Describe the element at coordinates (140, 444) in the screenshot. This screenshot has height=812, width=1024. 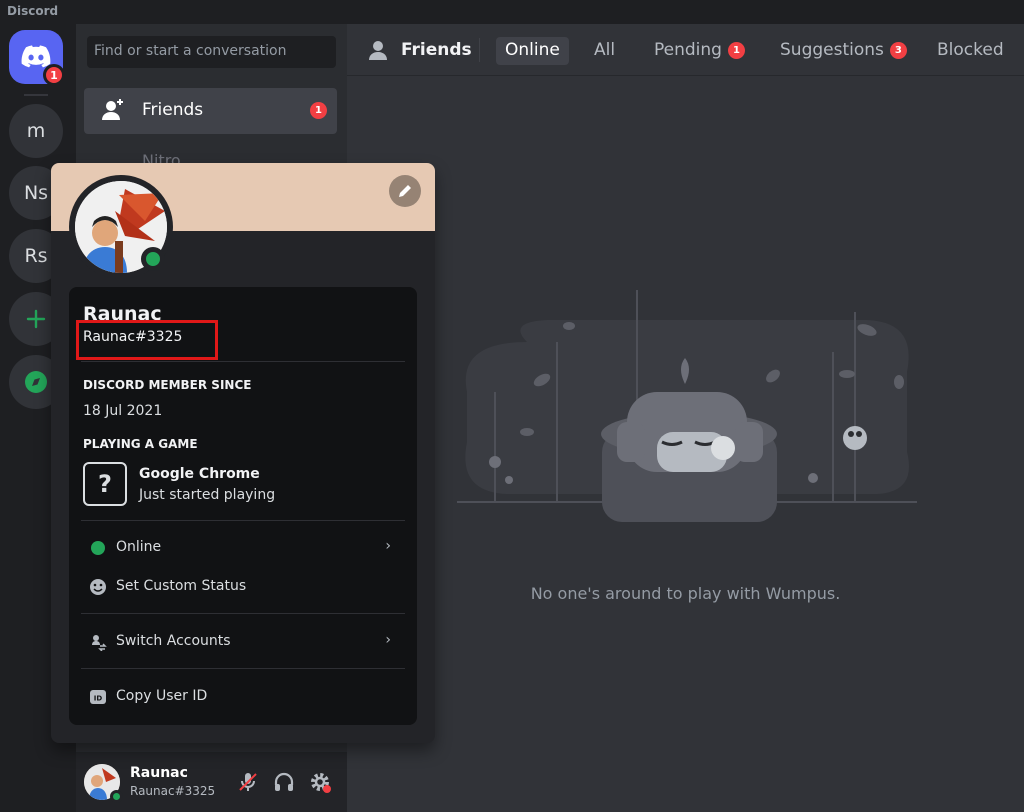
I see `activity-heading: PLAYING A GAME` at that location.